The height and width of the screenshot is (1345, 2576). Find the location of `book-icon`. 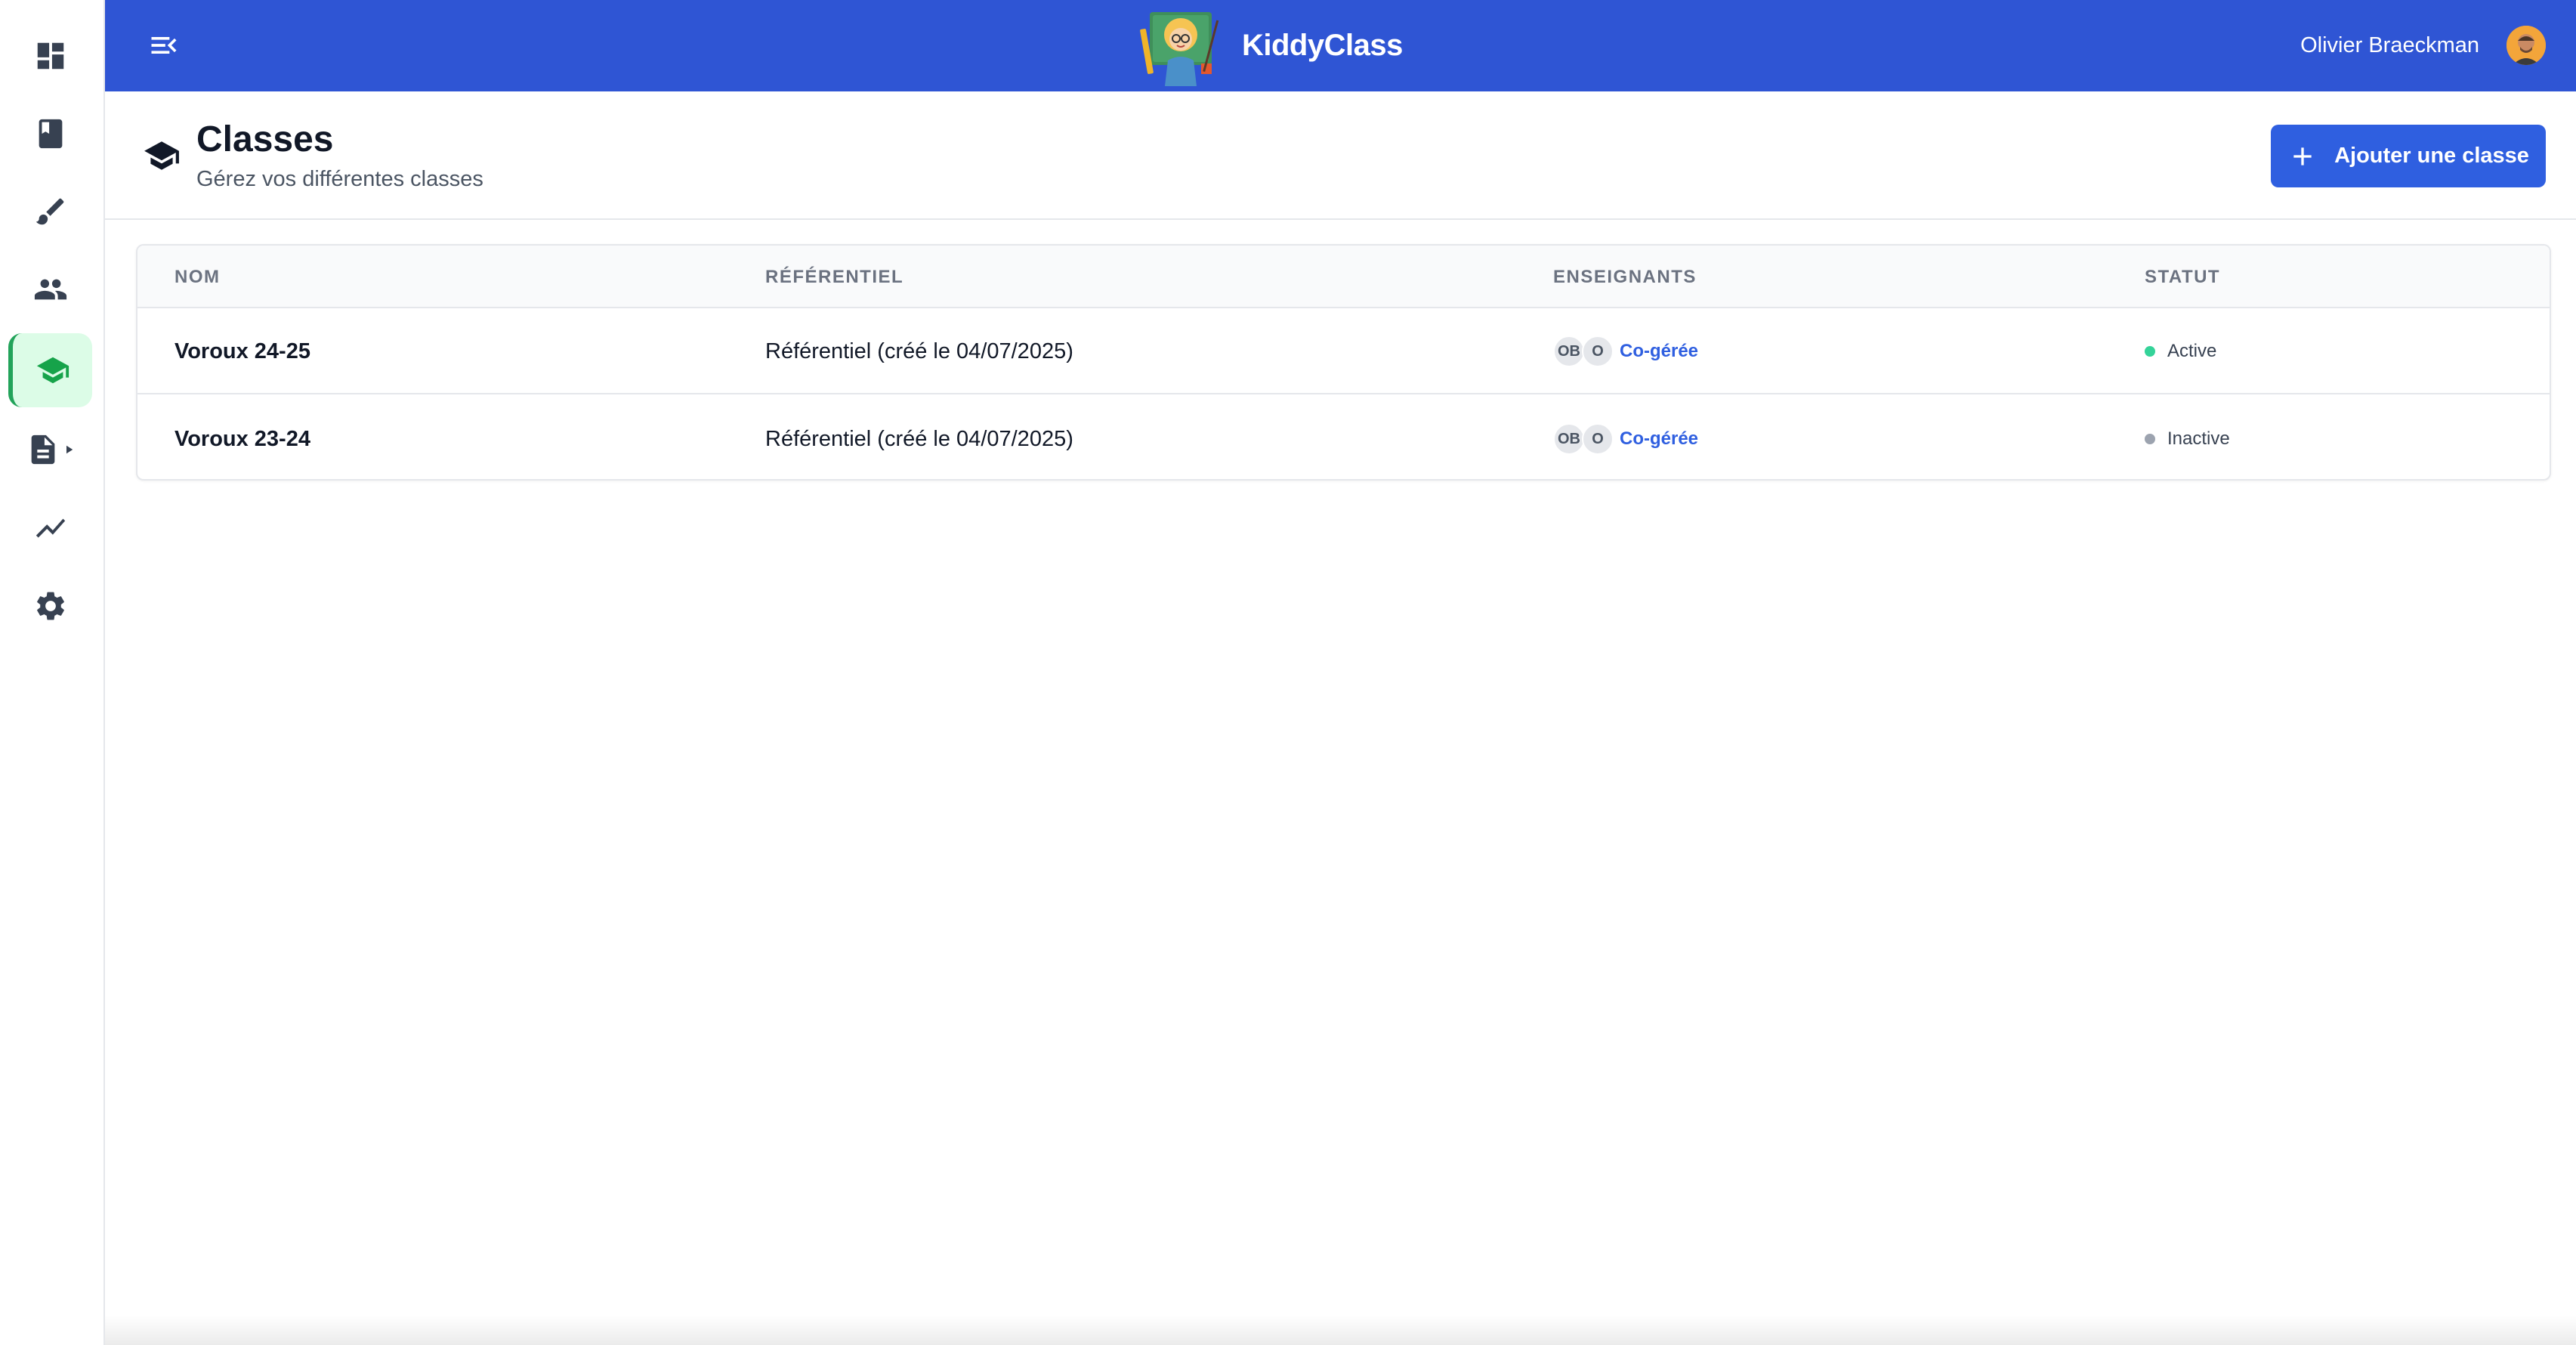

book-icon is located at coordinates (50, 134).